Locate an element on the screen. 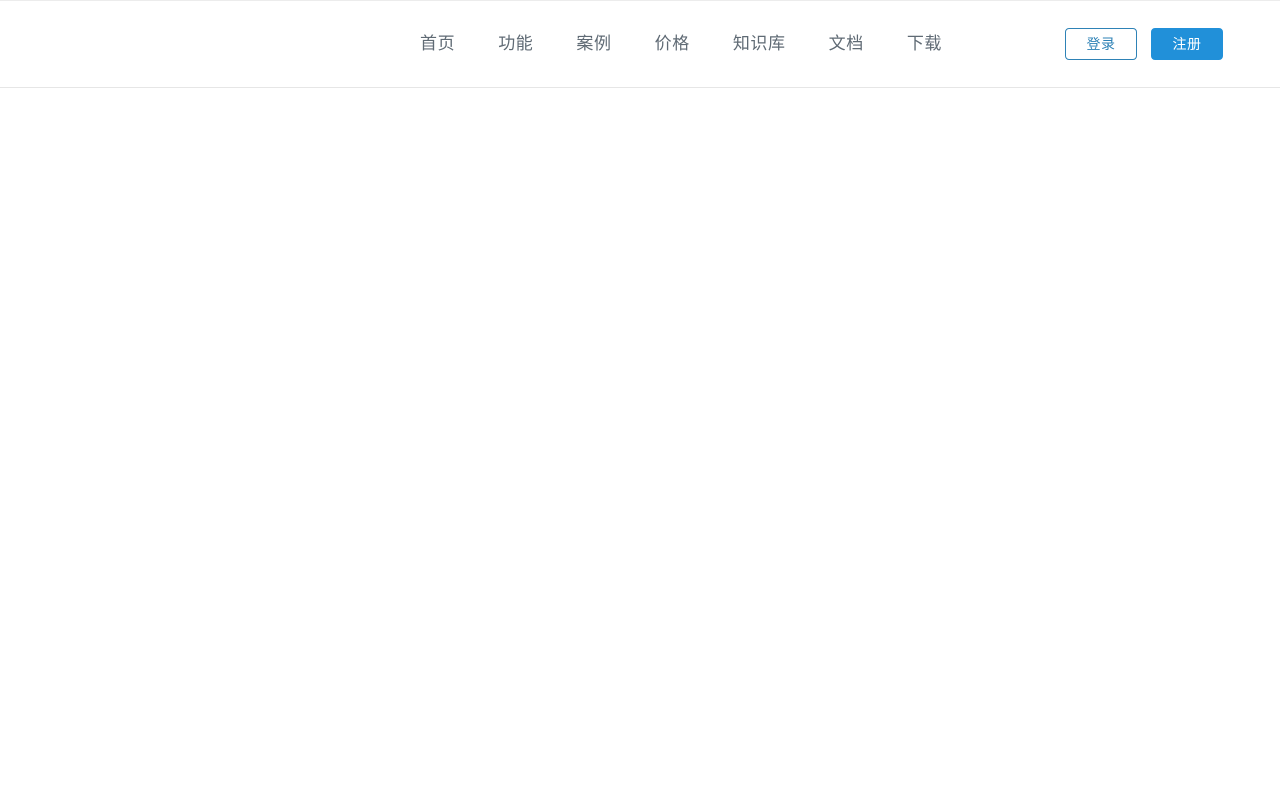  nav-item-pricing: 价格 is located at coordinates (694, 44).